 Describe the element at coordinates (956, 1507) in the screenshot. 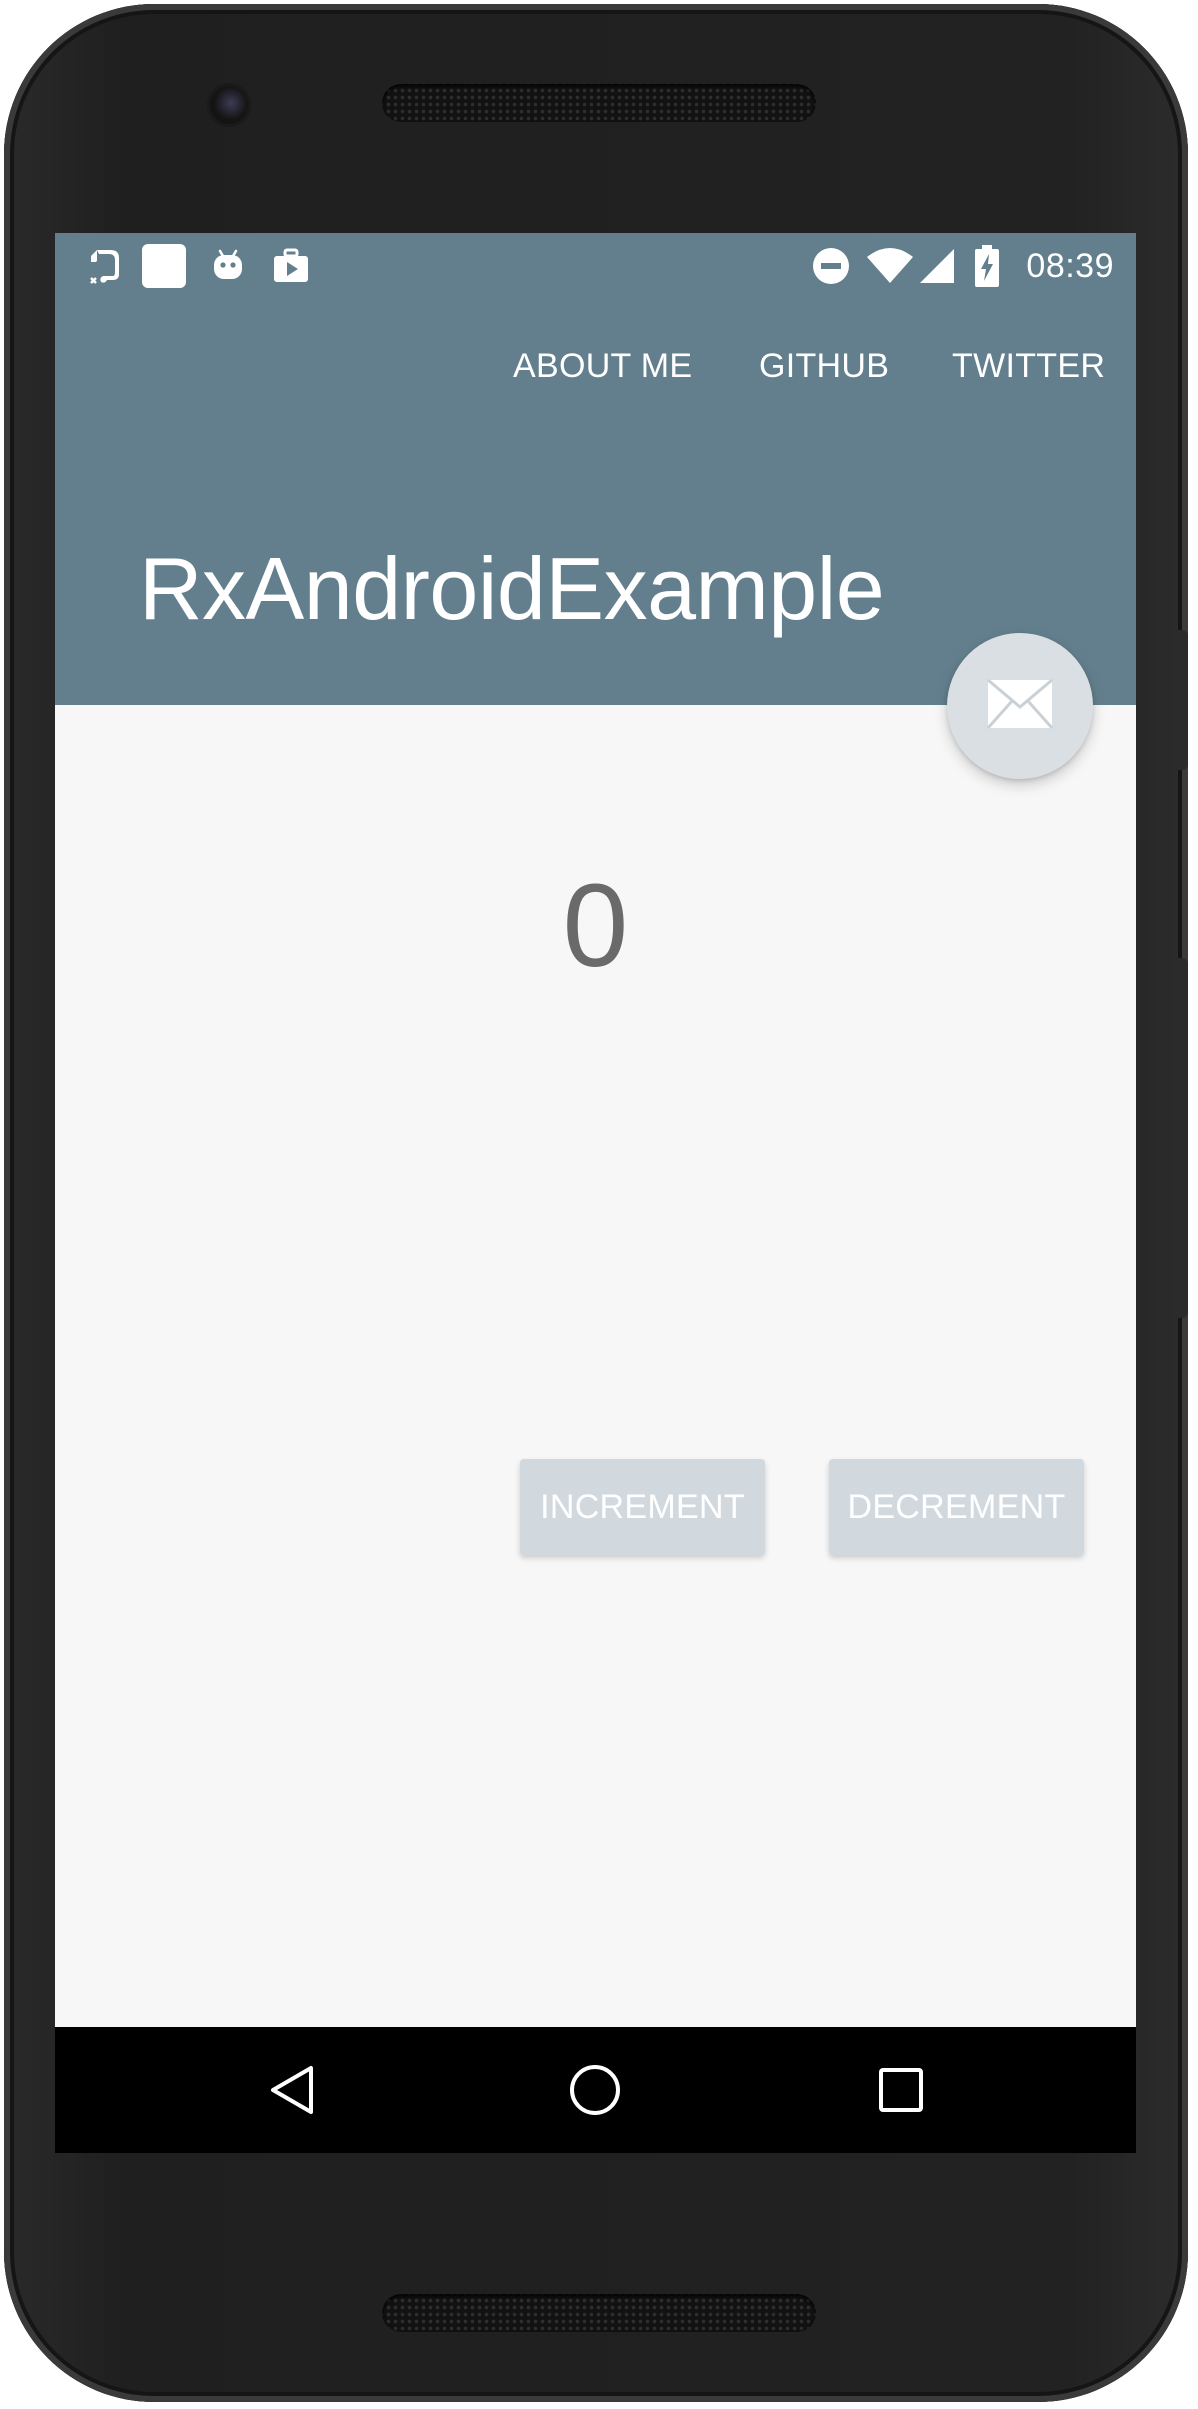

I see `decrement-button: DECREMENT` at that location.